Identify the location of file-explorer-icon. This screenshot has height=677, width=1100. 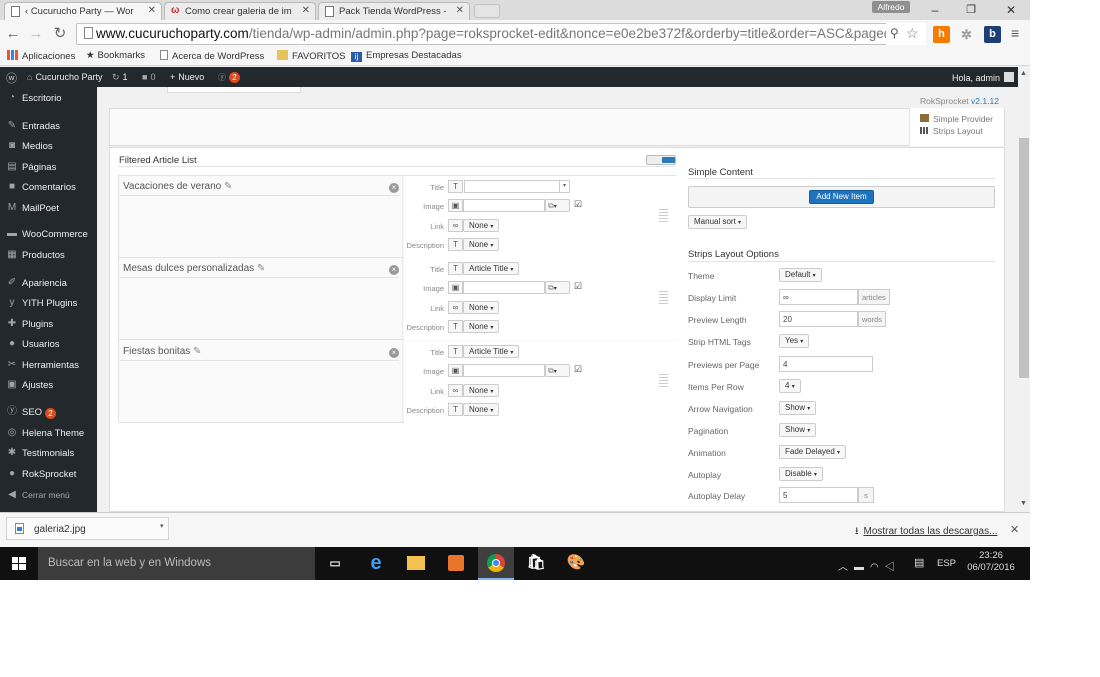
(416, 563).